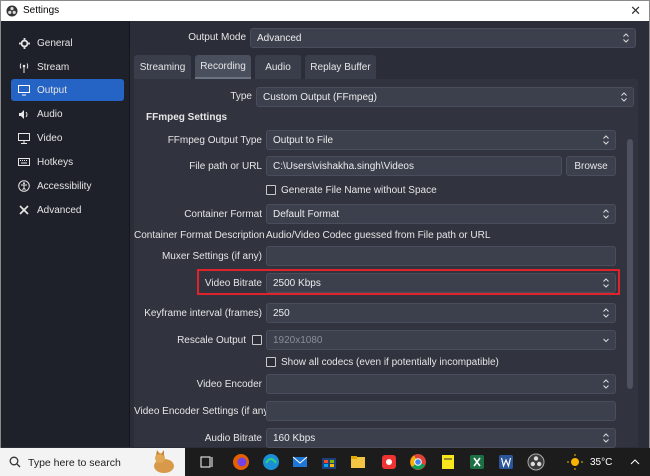 The width and height of the screenshot is (650, 476). What do you see at coordinates (418, 462) in the screenshot?
I see `chrome-icon` at bounding box center [418, 462].